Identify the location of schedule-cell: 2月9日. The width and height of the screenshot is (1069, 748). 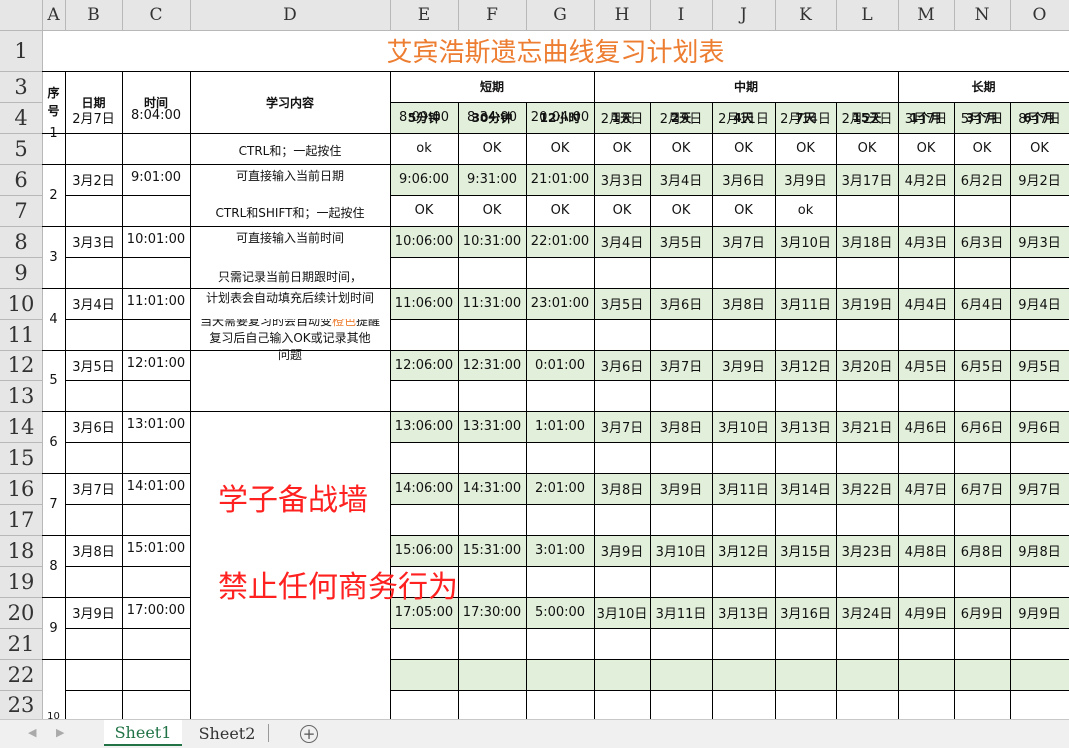
(681, 117).